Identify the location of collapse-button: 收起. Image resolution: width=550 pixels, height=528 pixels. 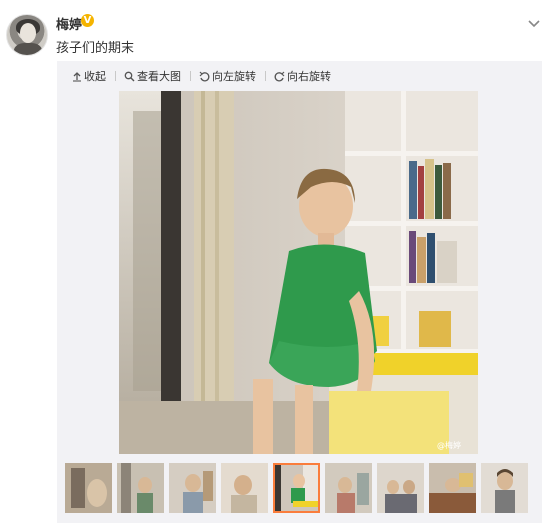
(89, 76).